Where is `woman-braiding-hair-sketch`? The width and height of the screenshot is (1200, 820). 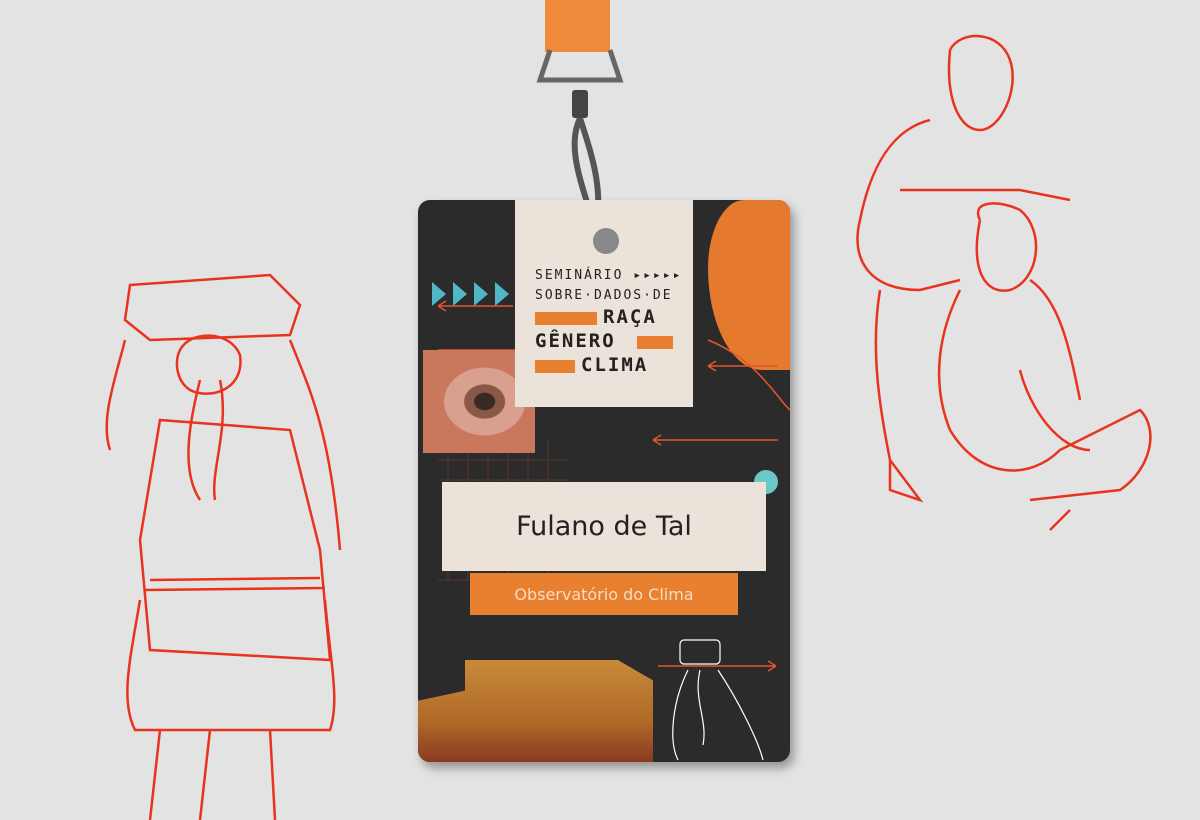 woman-braiding-hair-sketch is located at coordinates (1004, 282).